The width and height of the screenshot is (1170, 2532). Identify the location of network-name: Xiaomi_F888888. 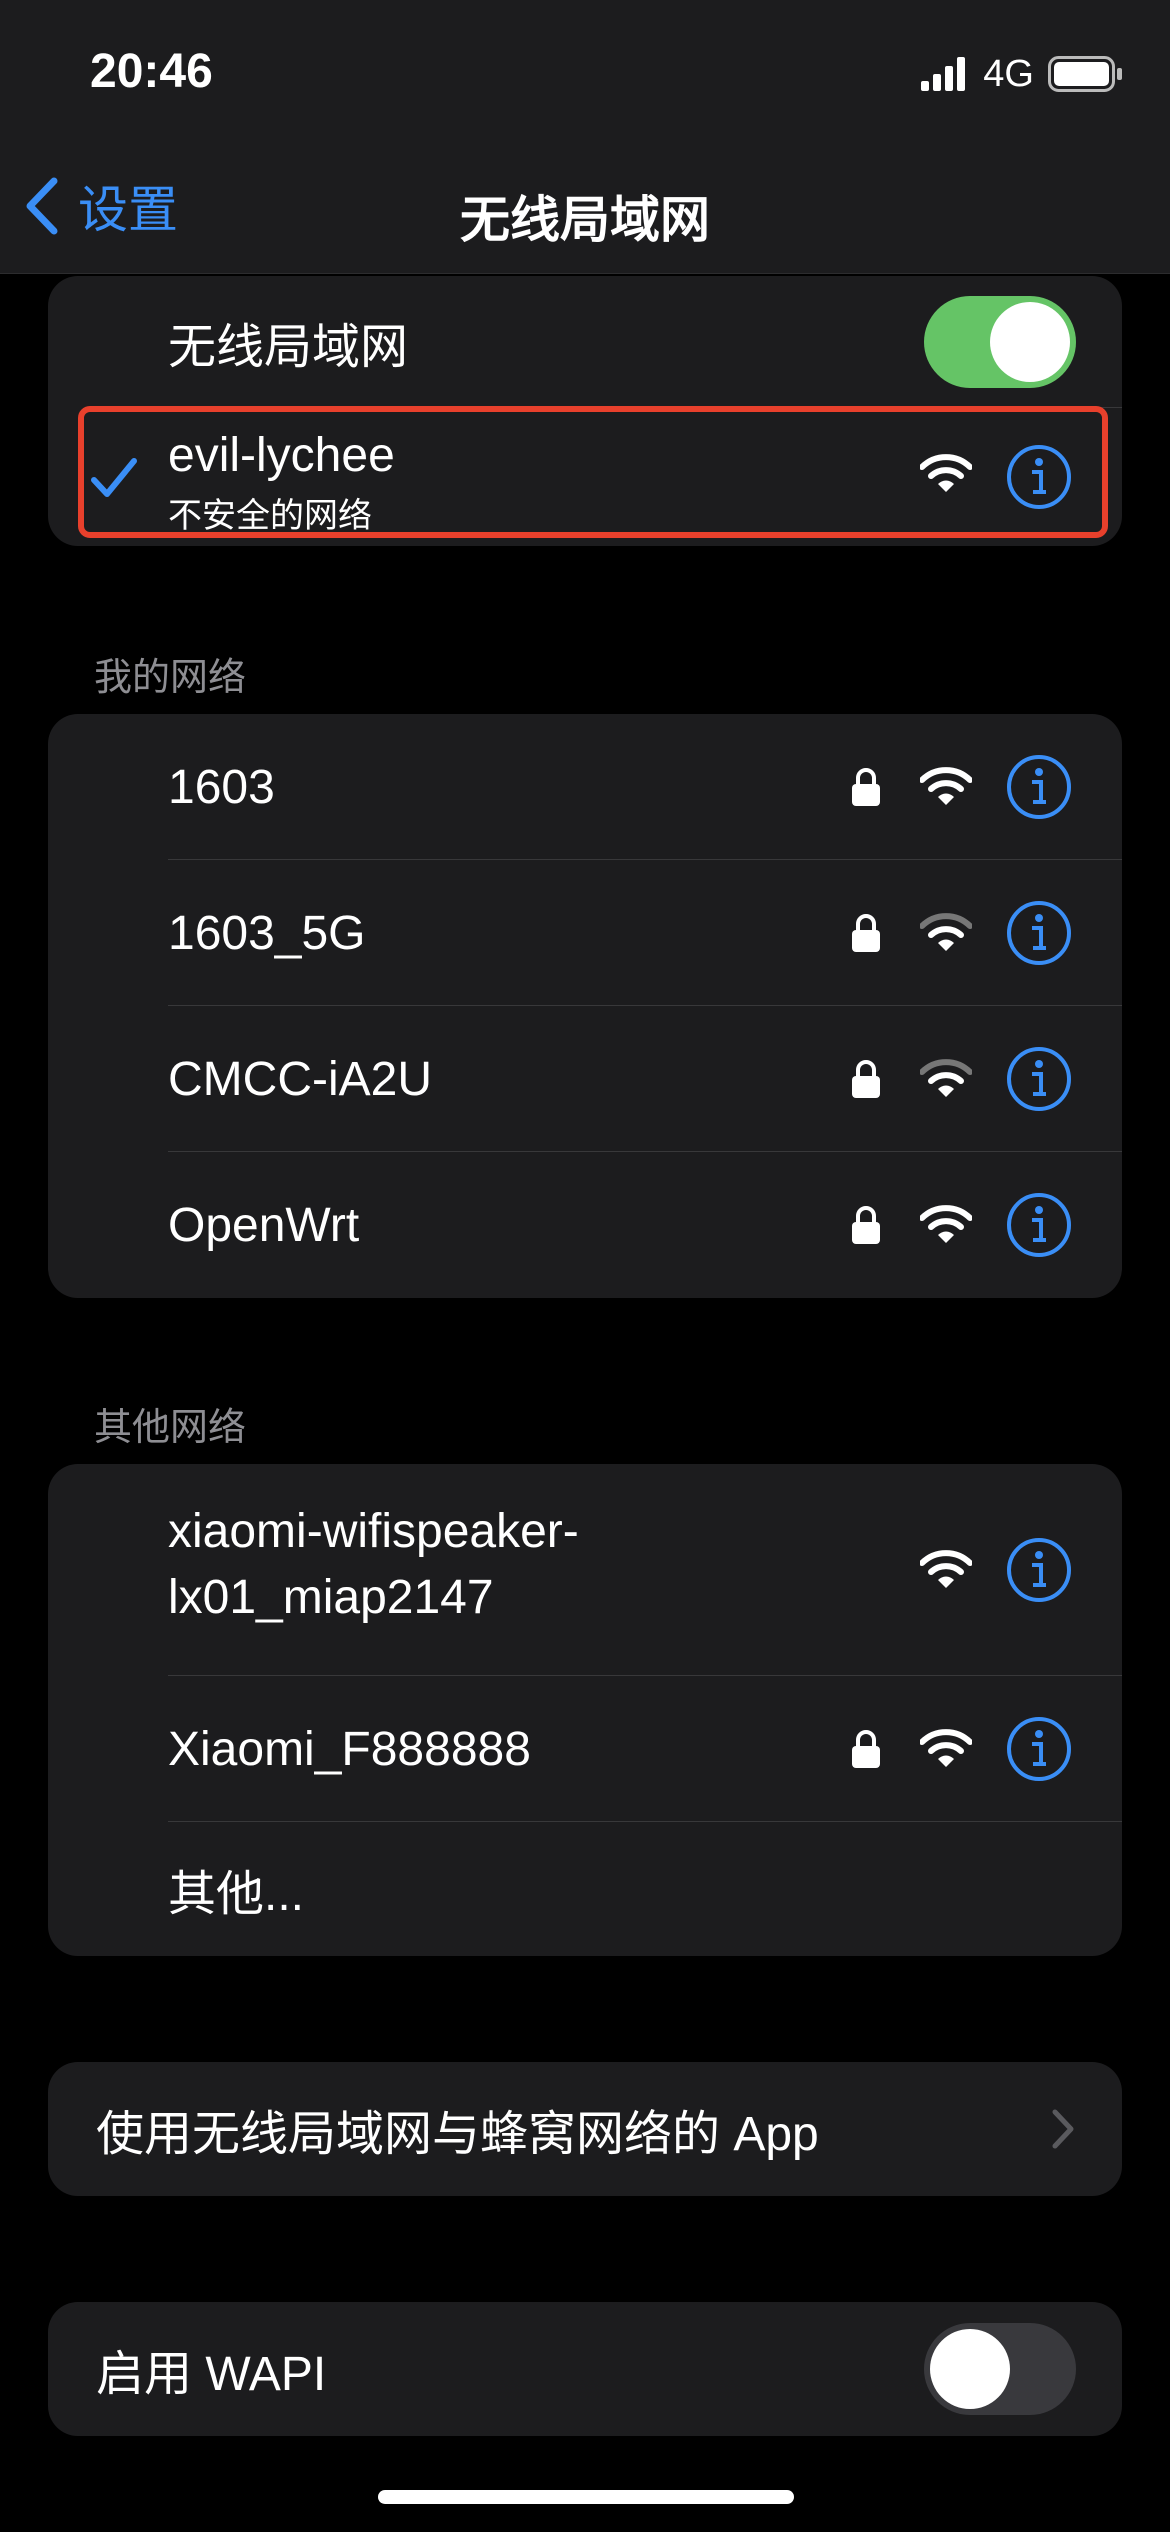
(349, 1749).